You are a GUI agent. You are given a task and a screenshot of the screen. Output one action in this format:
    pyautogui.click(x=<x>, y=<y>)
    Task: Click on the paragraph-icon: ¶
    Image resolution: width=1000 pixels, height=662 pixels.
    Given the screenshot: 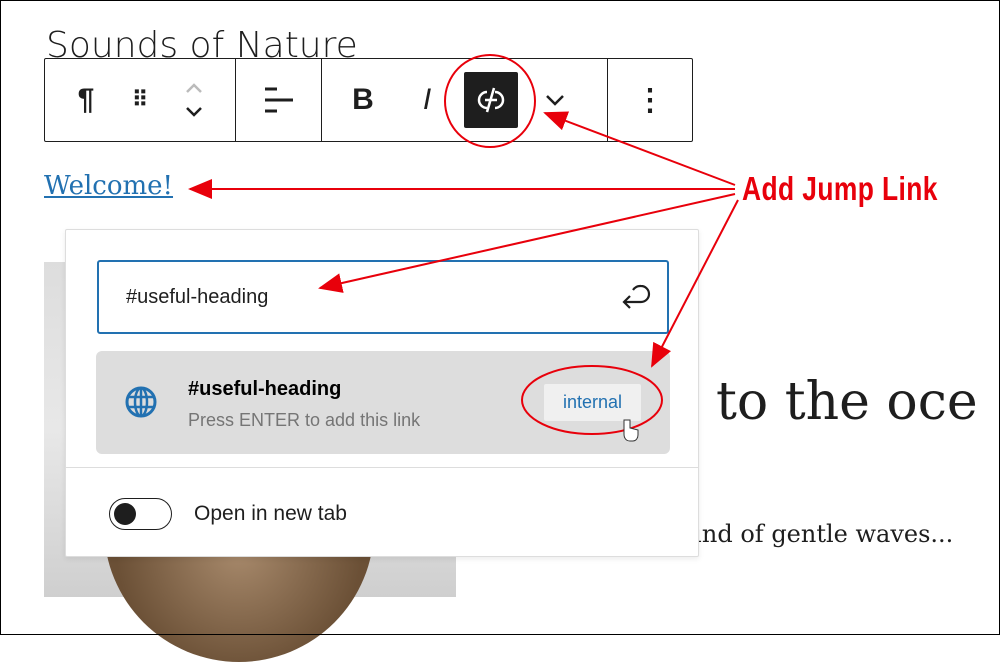 What is the action you would take?
    pyautogui.click(x=86, y=100)
    